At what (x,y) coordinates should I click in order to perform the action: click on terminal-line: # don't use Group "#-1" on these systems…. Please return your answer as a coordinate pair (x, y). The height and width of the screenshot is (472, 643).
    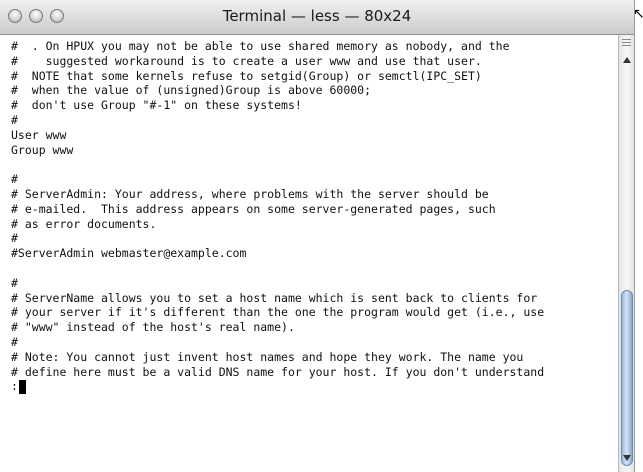
    Looking at the image, I should click on (156, 105).